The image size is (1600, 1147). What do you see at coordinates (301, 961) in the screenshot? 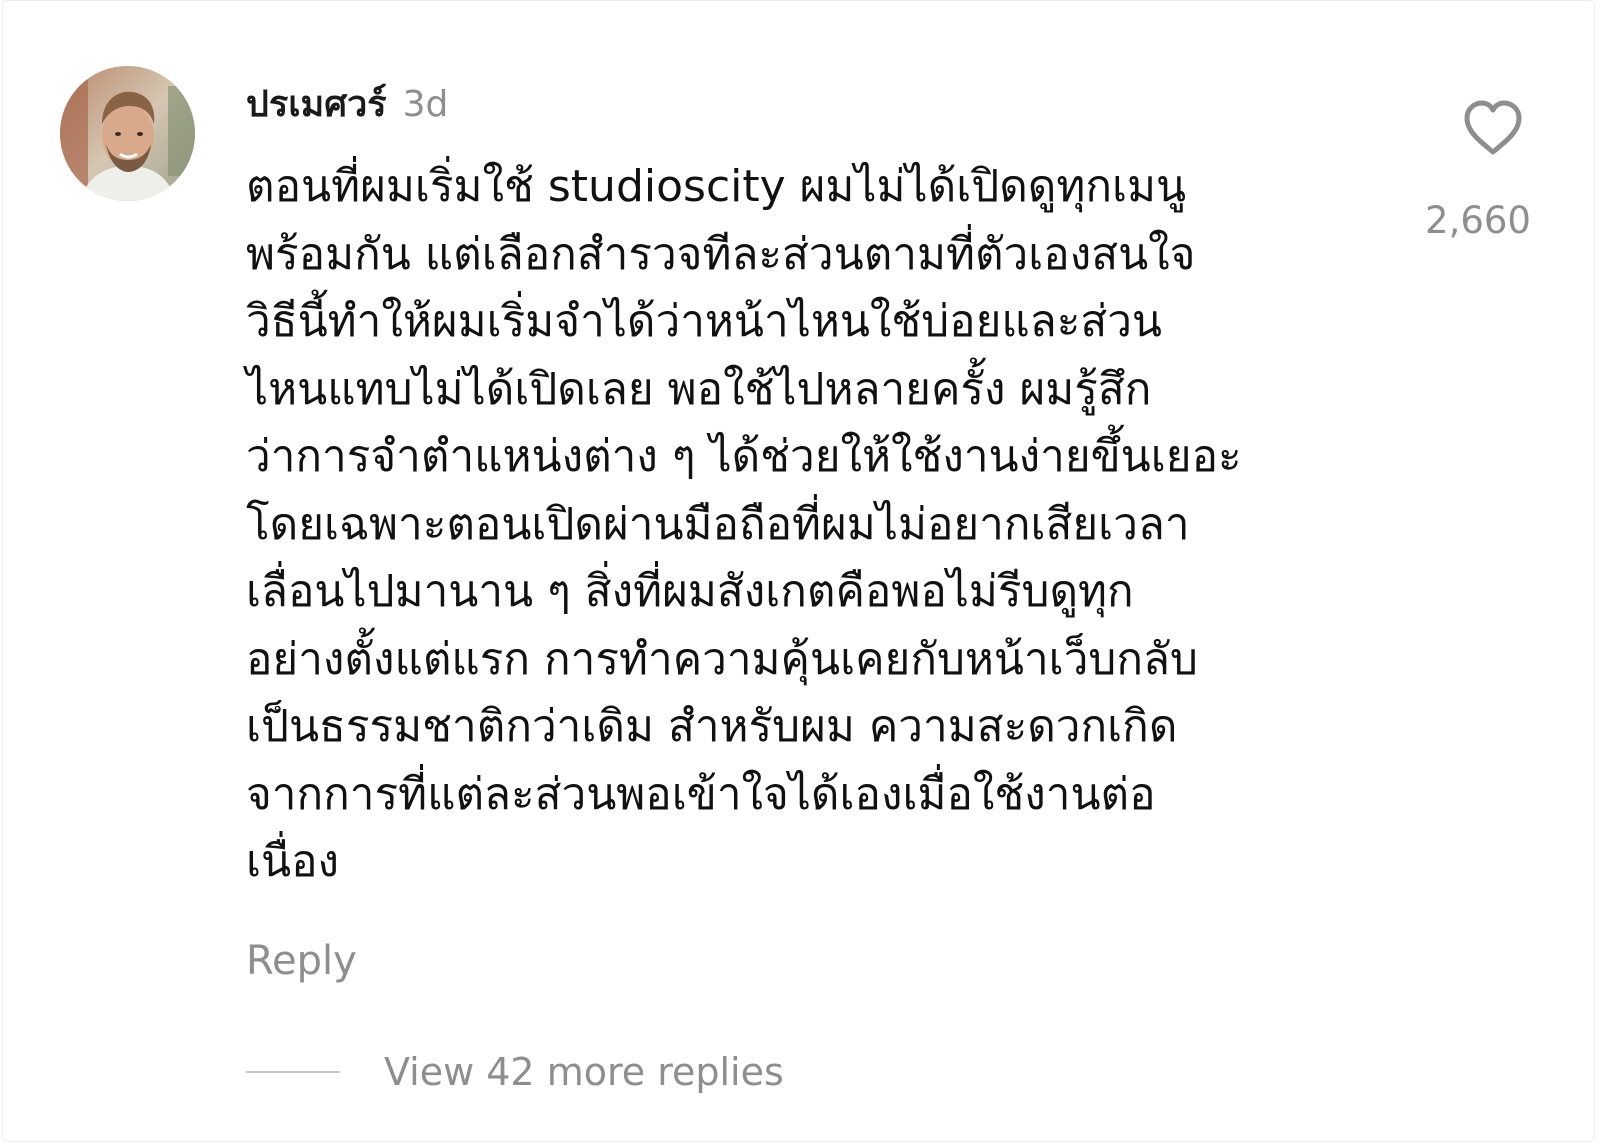
I see `reply-button: Reply` at bounding box center [301, 961].